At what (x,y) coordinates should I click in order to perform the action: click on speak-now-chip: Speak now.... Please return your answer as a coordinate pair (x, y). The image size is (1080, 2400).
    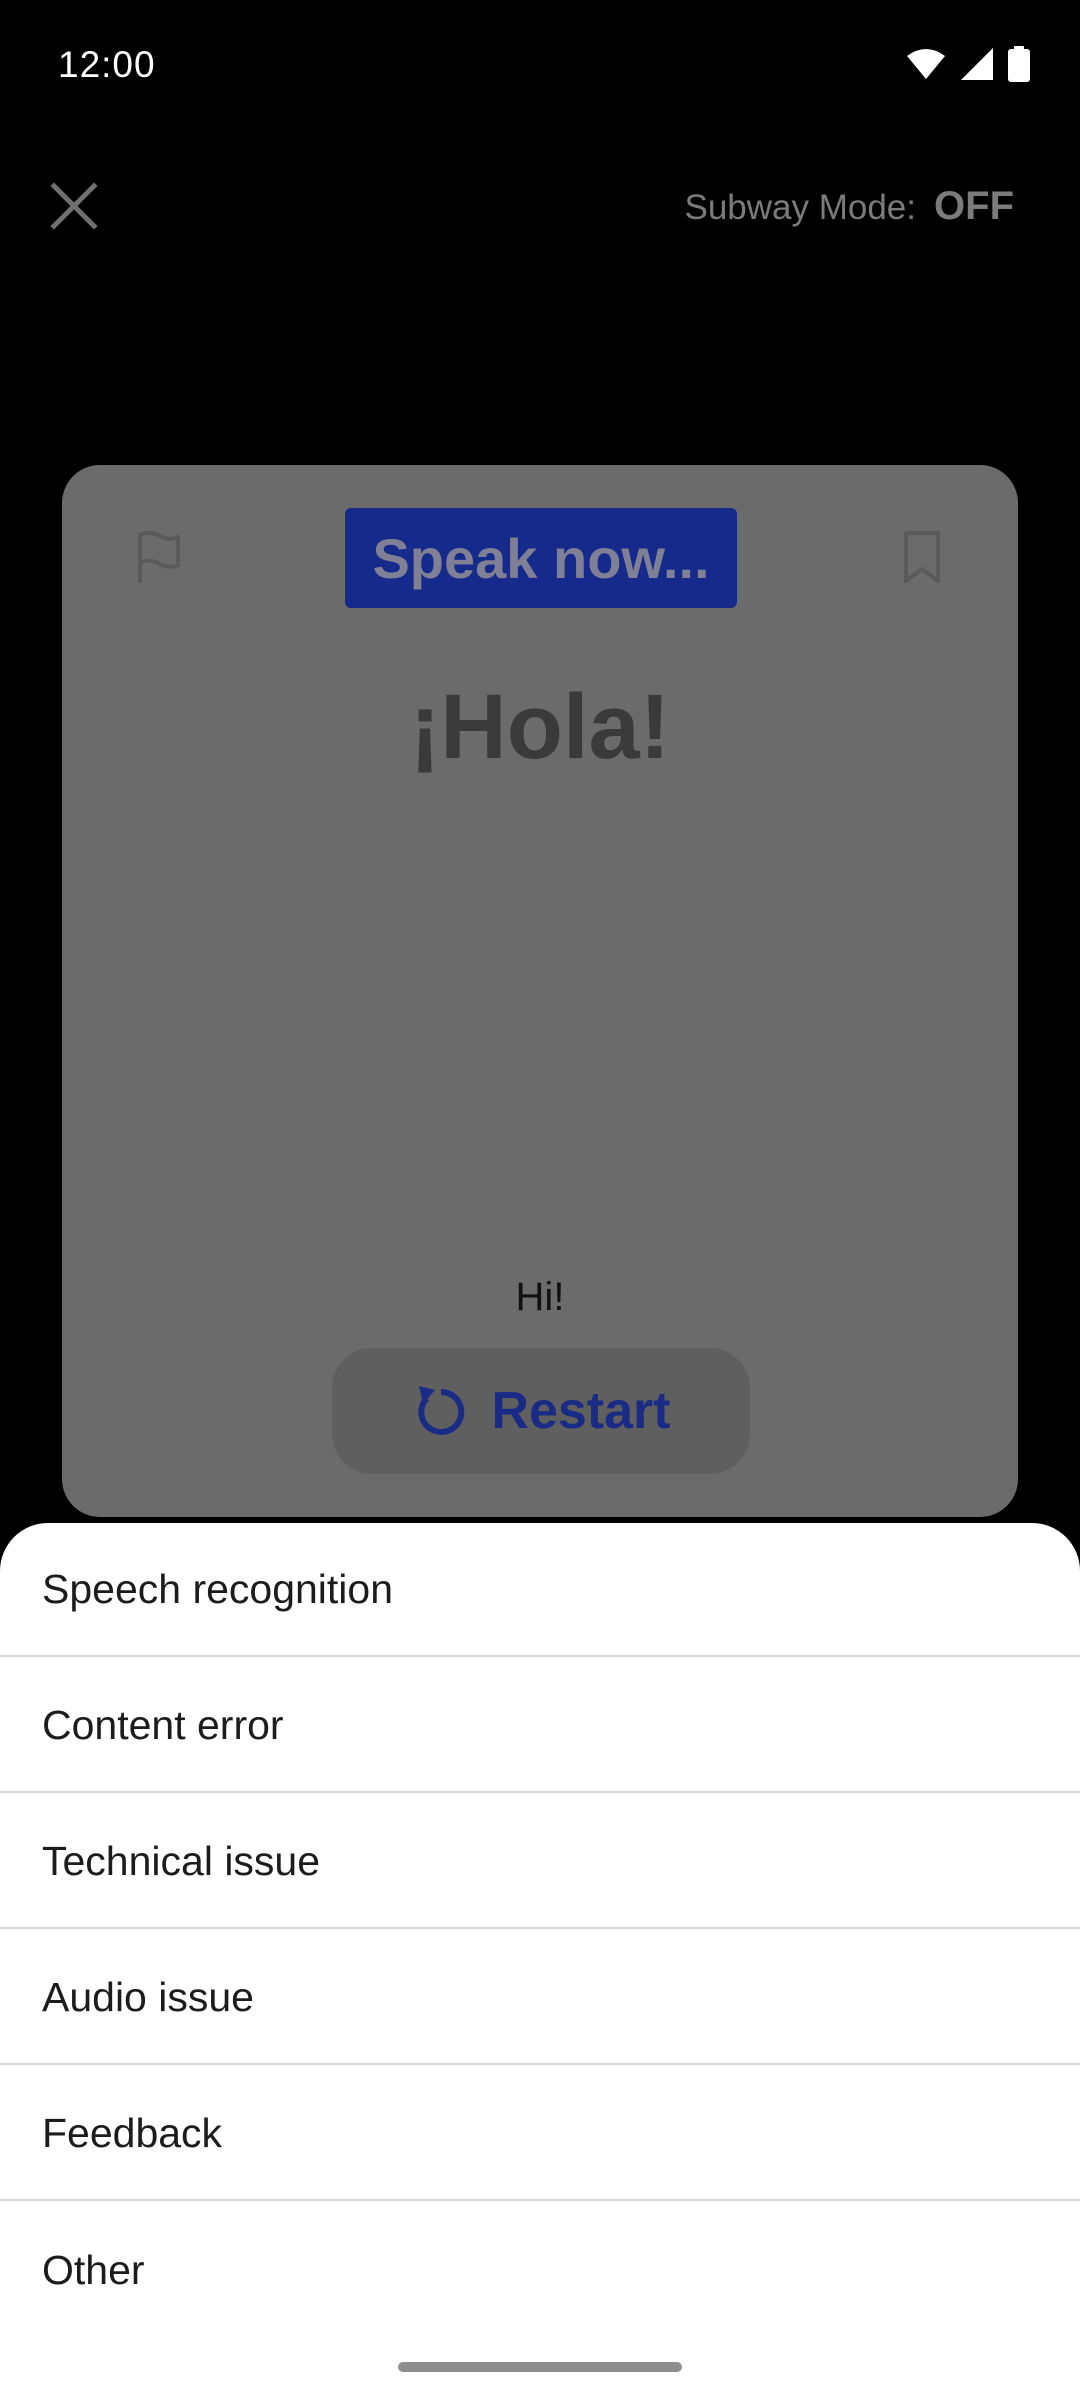
    Looking at the image, I should click on (541, 558).